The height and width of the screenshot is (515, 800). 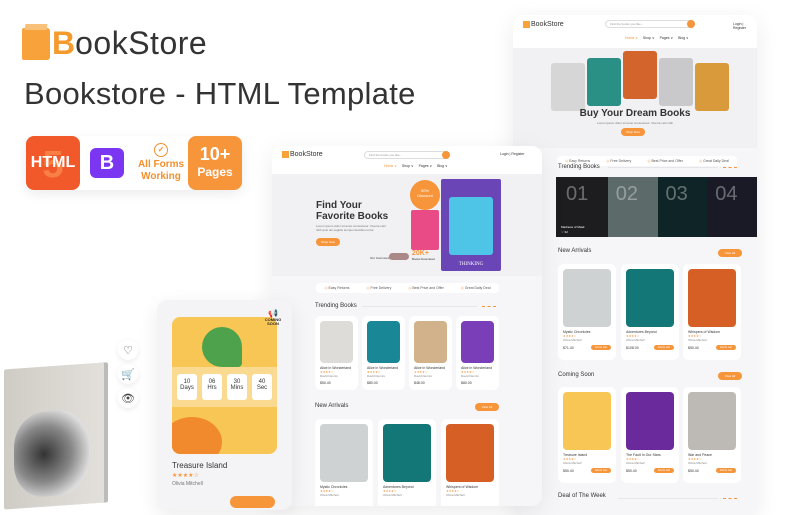 I want to click on book-author: Olivia Mitchell, so click(x=187, y=484).